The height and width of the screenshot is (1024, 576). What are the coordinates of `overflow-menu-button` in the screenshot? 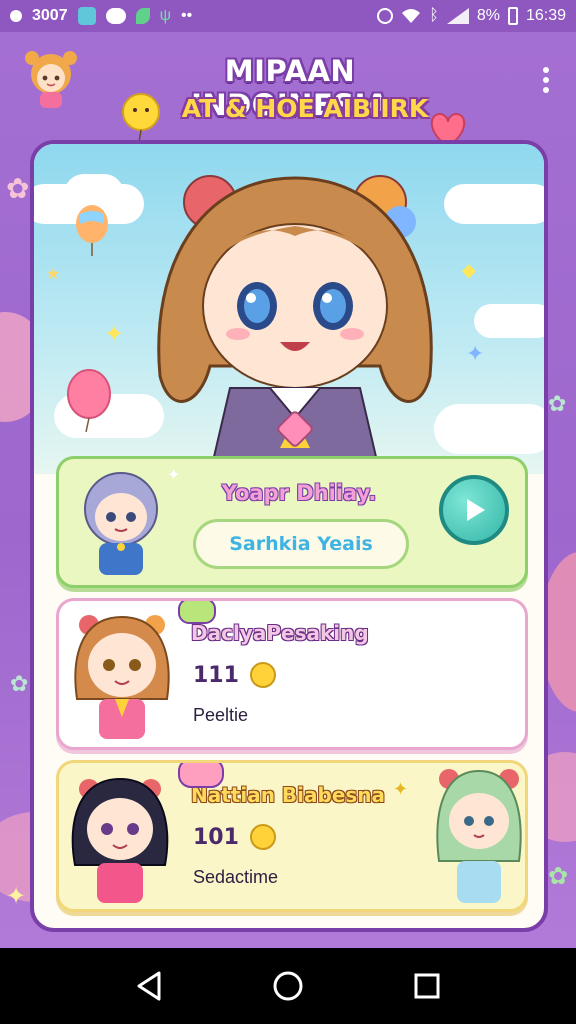 It's located at (546, 80).